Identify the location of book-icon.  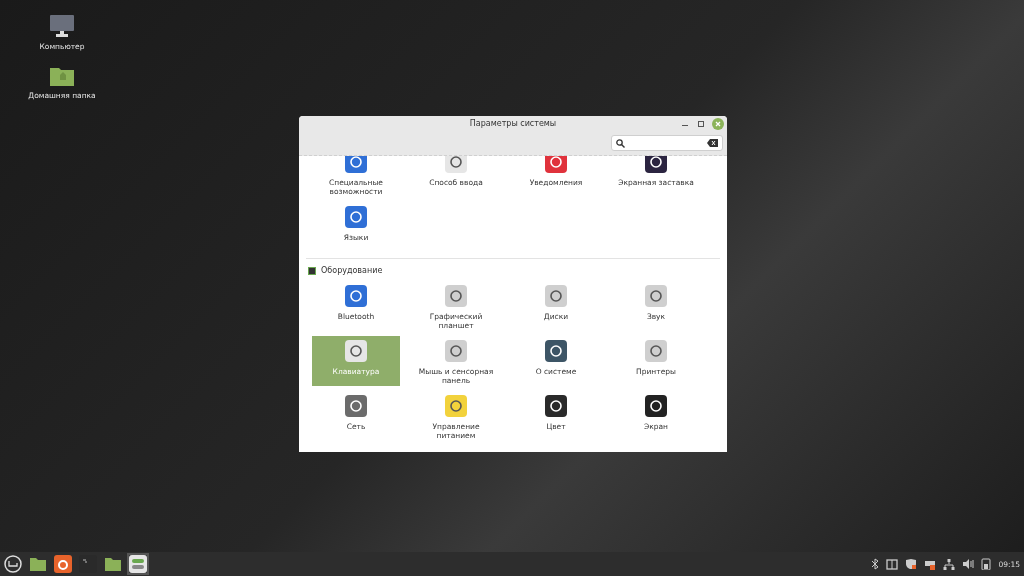
(892, 564).